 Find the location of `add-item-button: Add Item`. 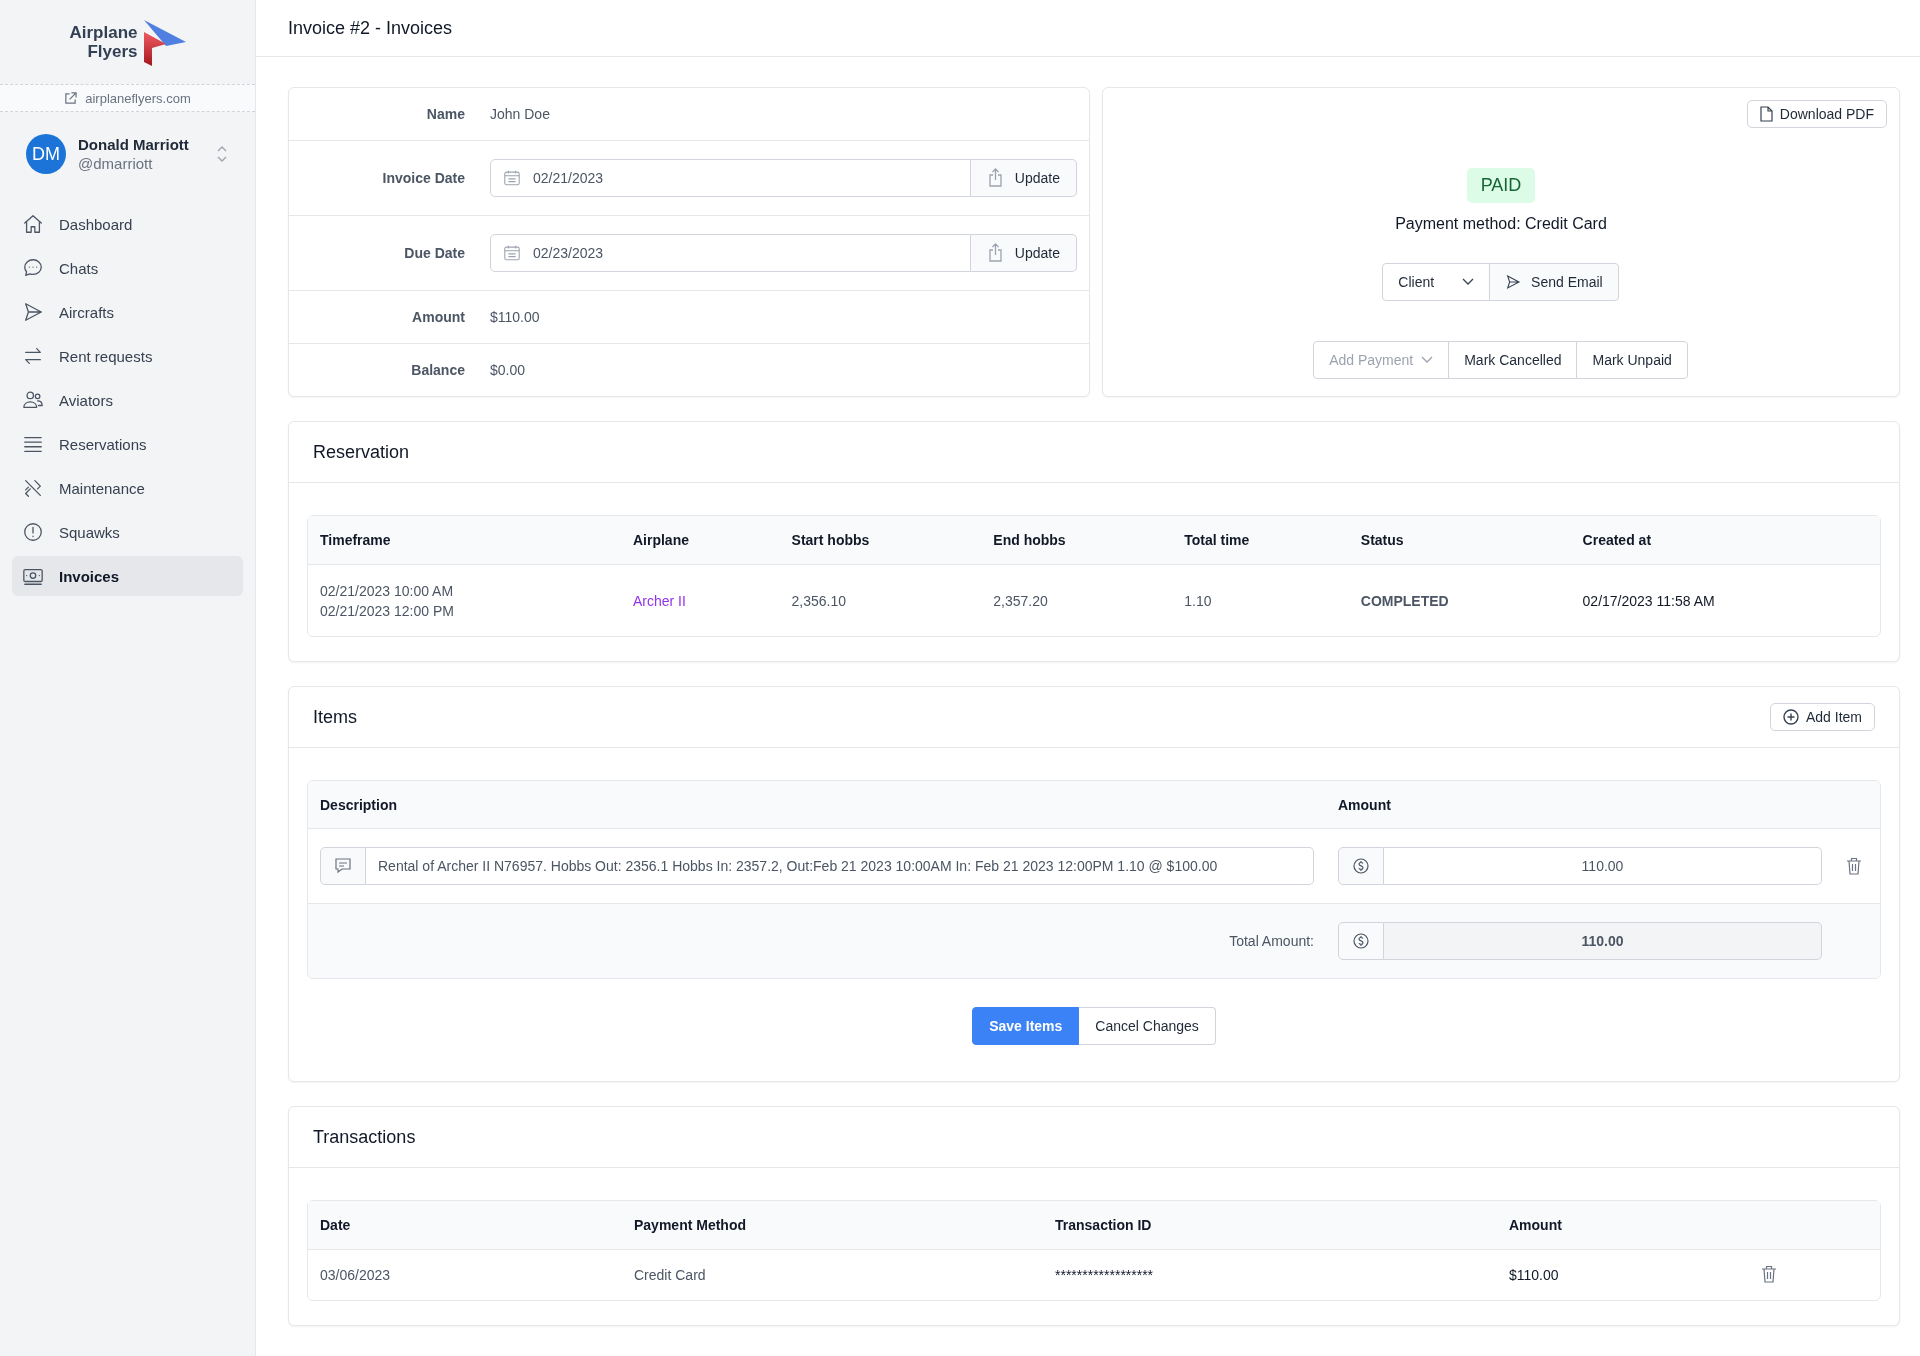

add-item-button: Add Item is located at coordinates (1822, 717).